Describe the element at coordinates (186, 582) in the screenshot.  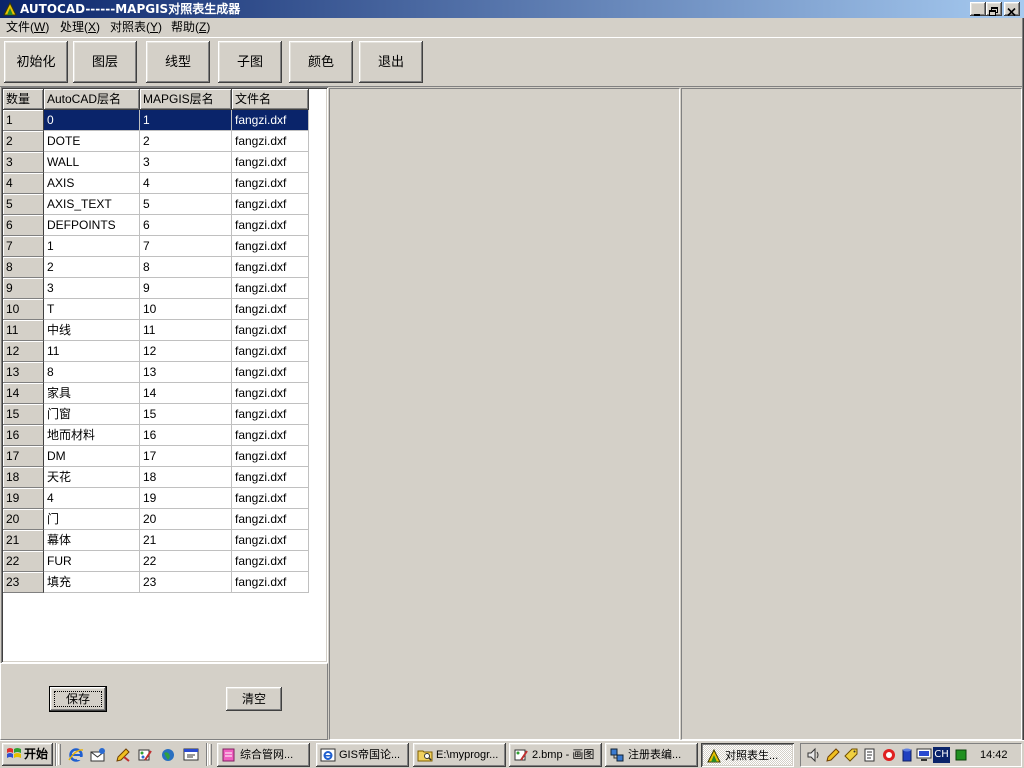
I see `mapgis-layer-cell: 23` at that location.